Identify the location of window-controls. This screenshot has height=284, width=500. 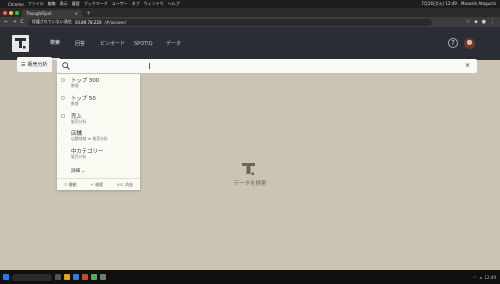
(11, 13).